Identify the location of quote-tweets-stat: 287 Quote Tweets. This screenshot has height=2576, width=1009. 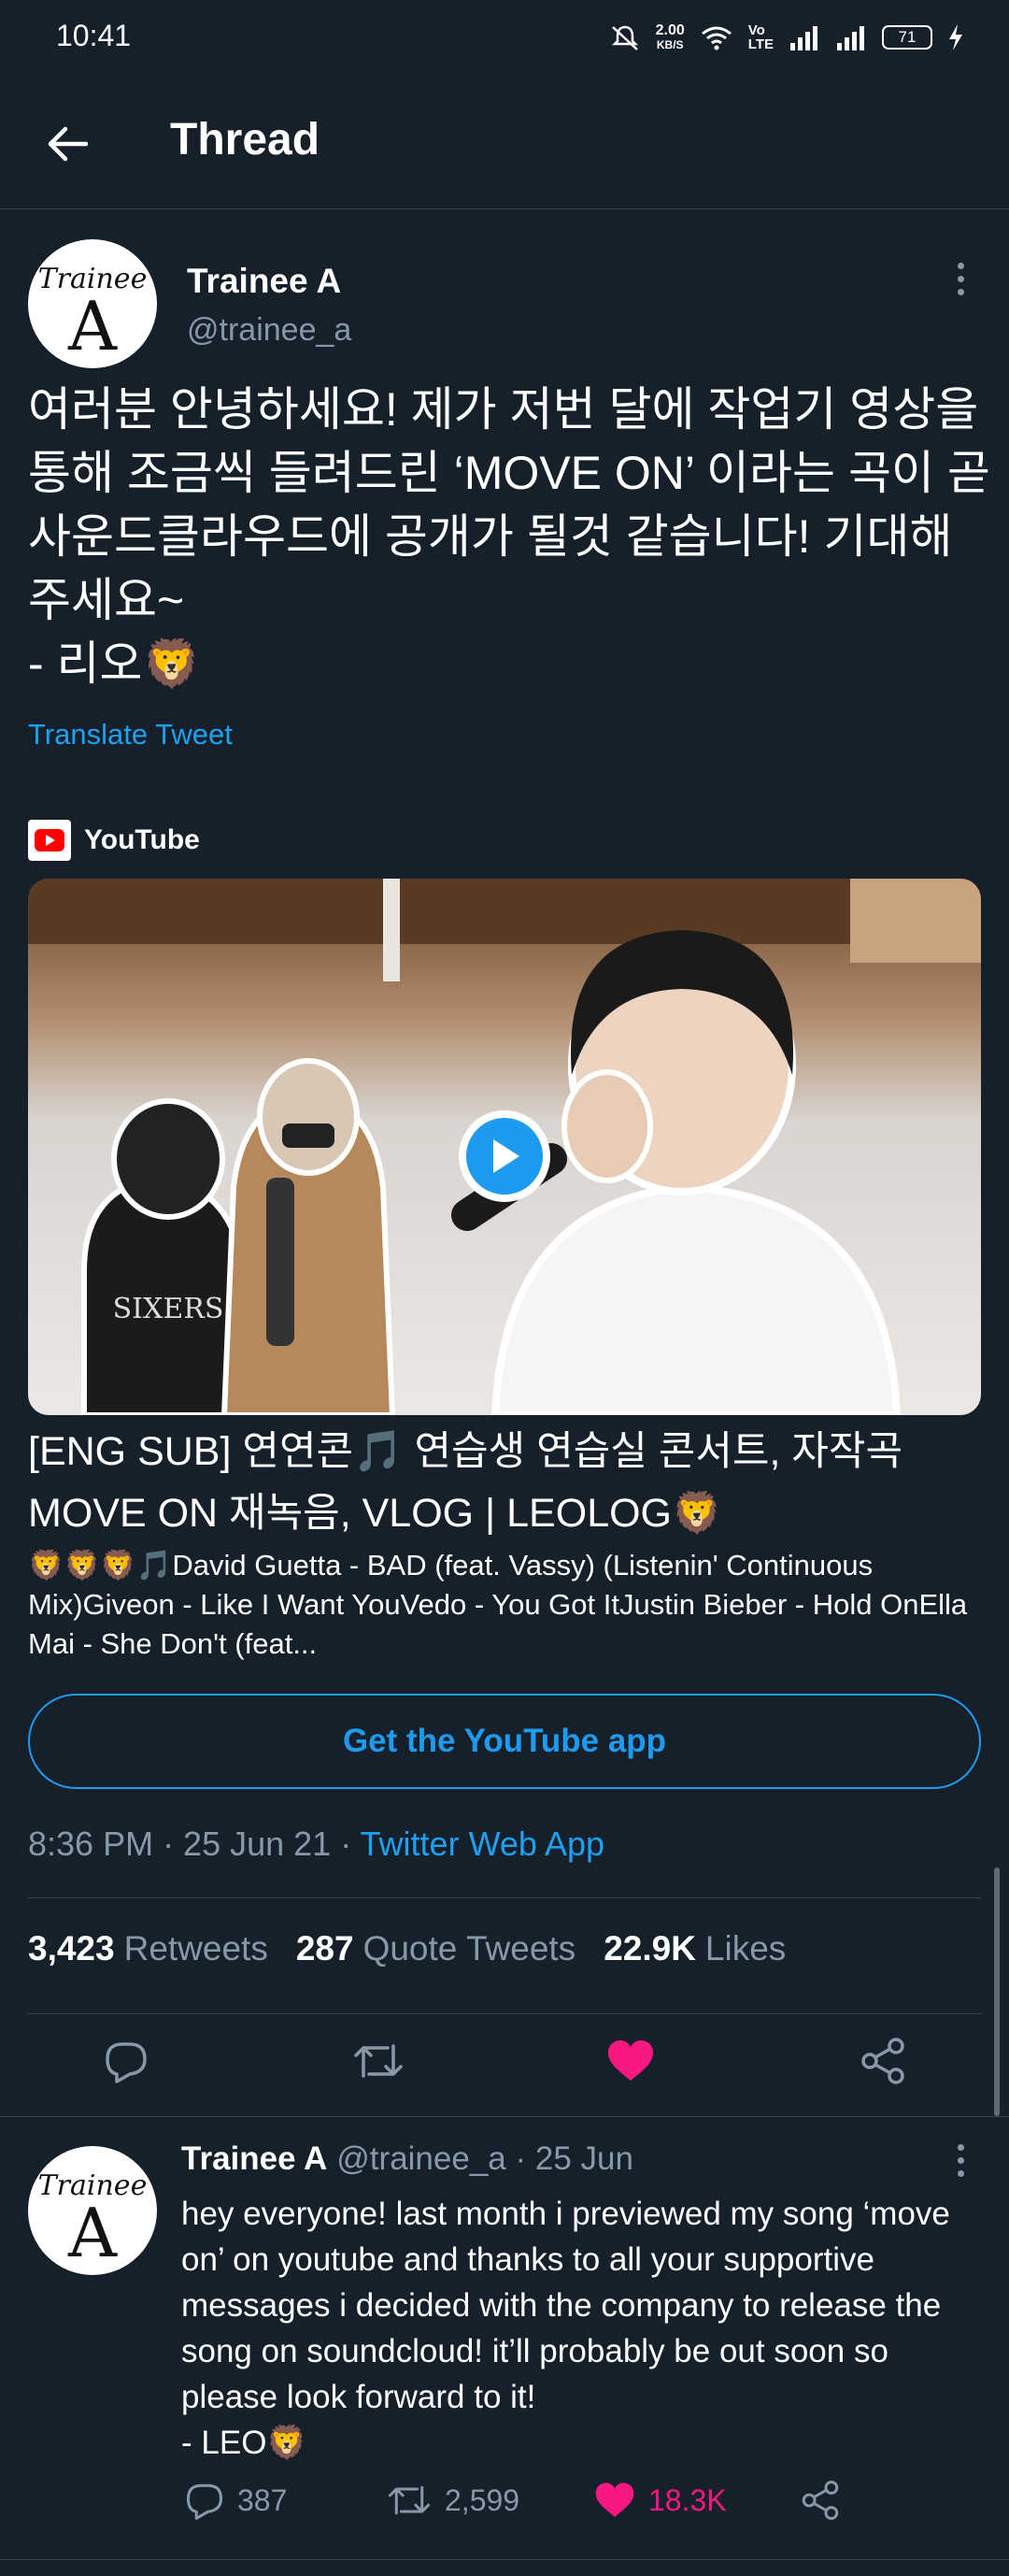
(436, 1948).